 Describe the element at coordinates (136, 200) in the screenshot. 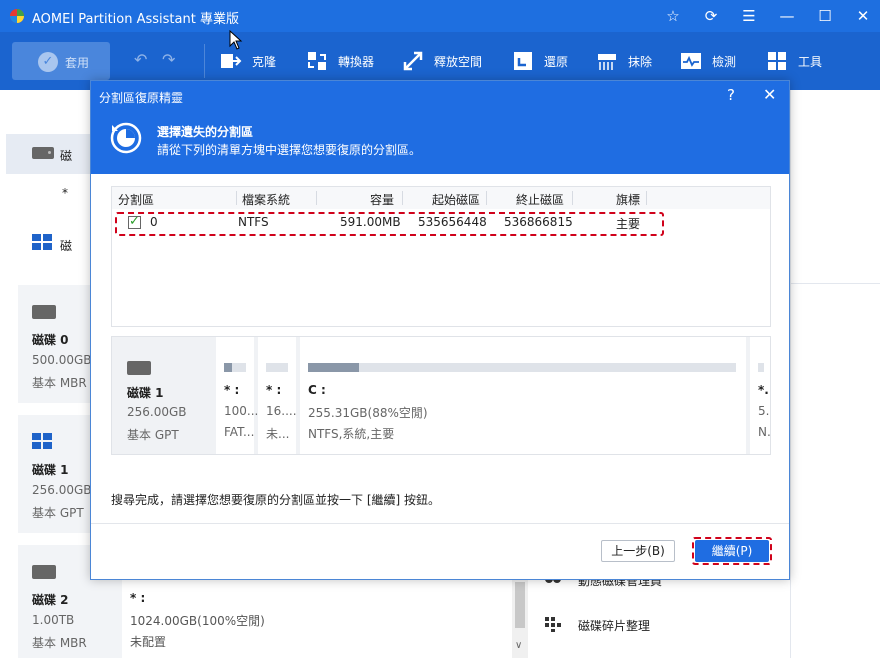

I see `column-partition: 分割區` at that location.